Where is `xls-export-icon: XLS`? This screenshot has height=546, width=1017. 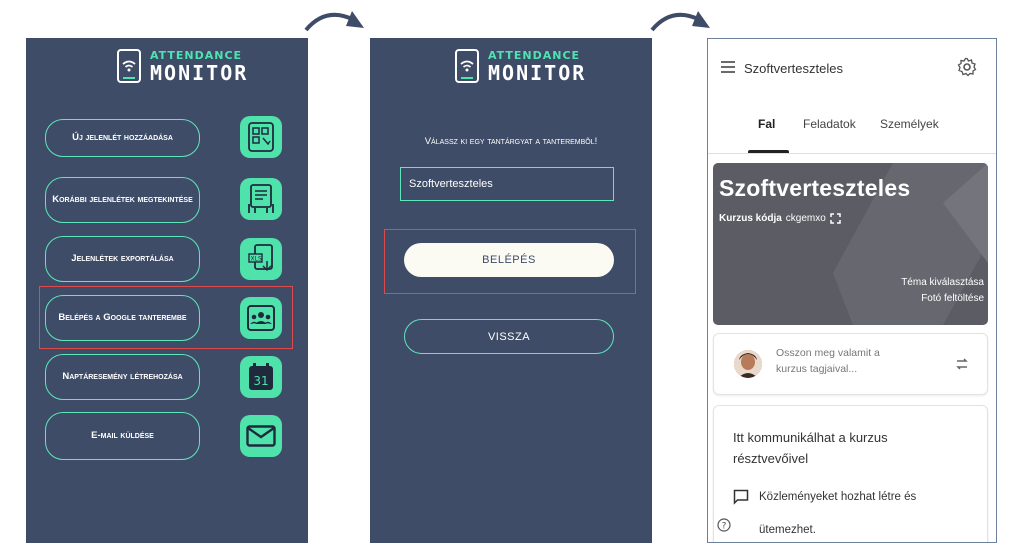 xls-export-icon: XLS is located at coordinates (261, 259).